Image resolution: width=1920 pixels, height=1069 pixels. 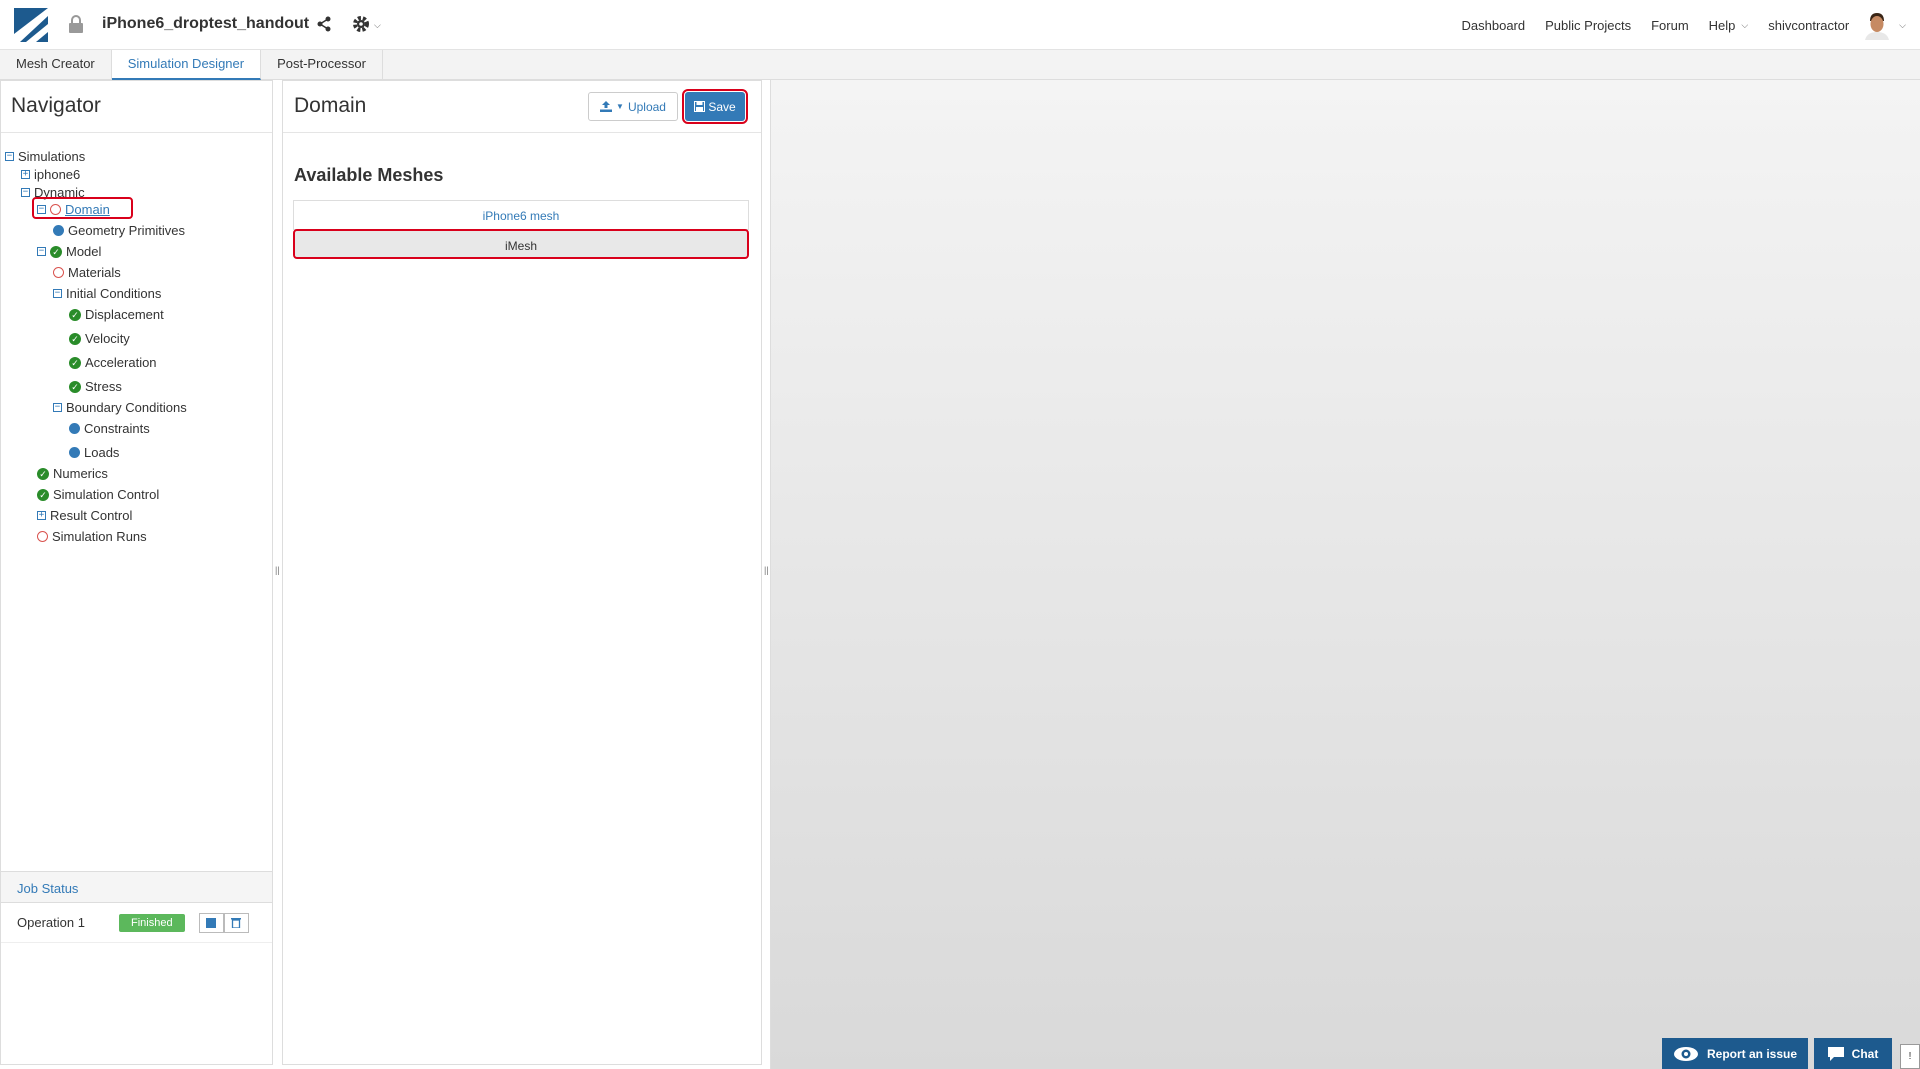 I want to click on tree-node-materials: Materials, so click(x=87, y=272).